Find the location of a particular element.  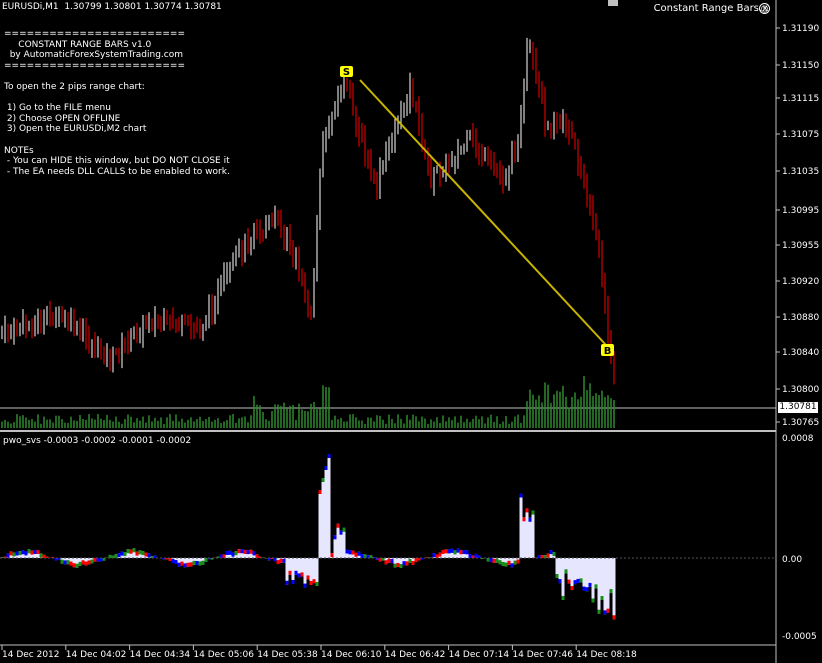

price-tick-label: 1.30995 is located at coordinates (800, 211).